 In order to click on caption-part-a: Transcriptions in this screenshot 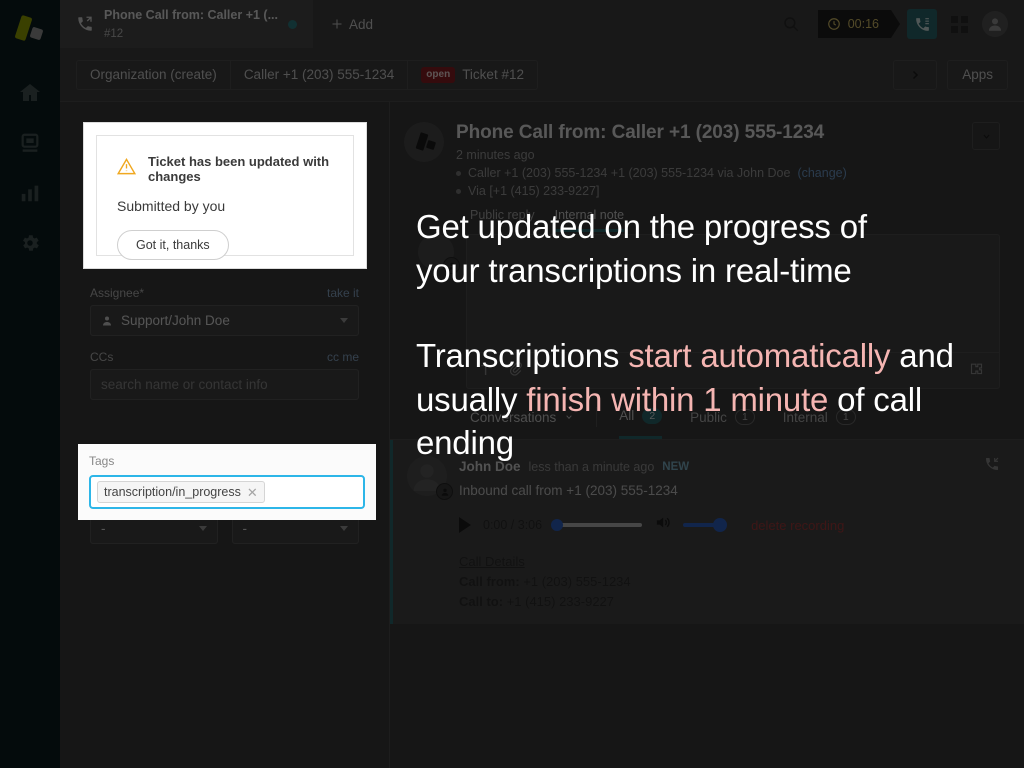, I will do `click(522, 355)`.